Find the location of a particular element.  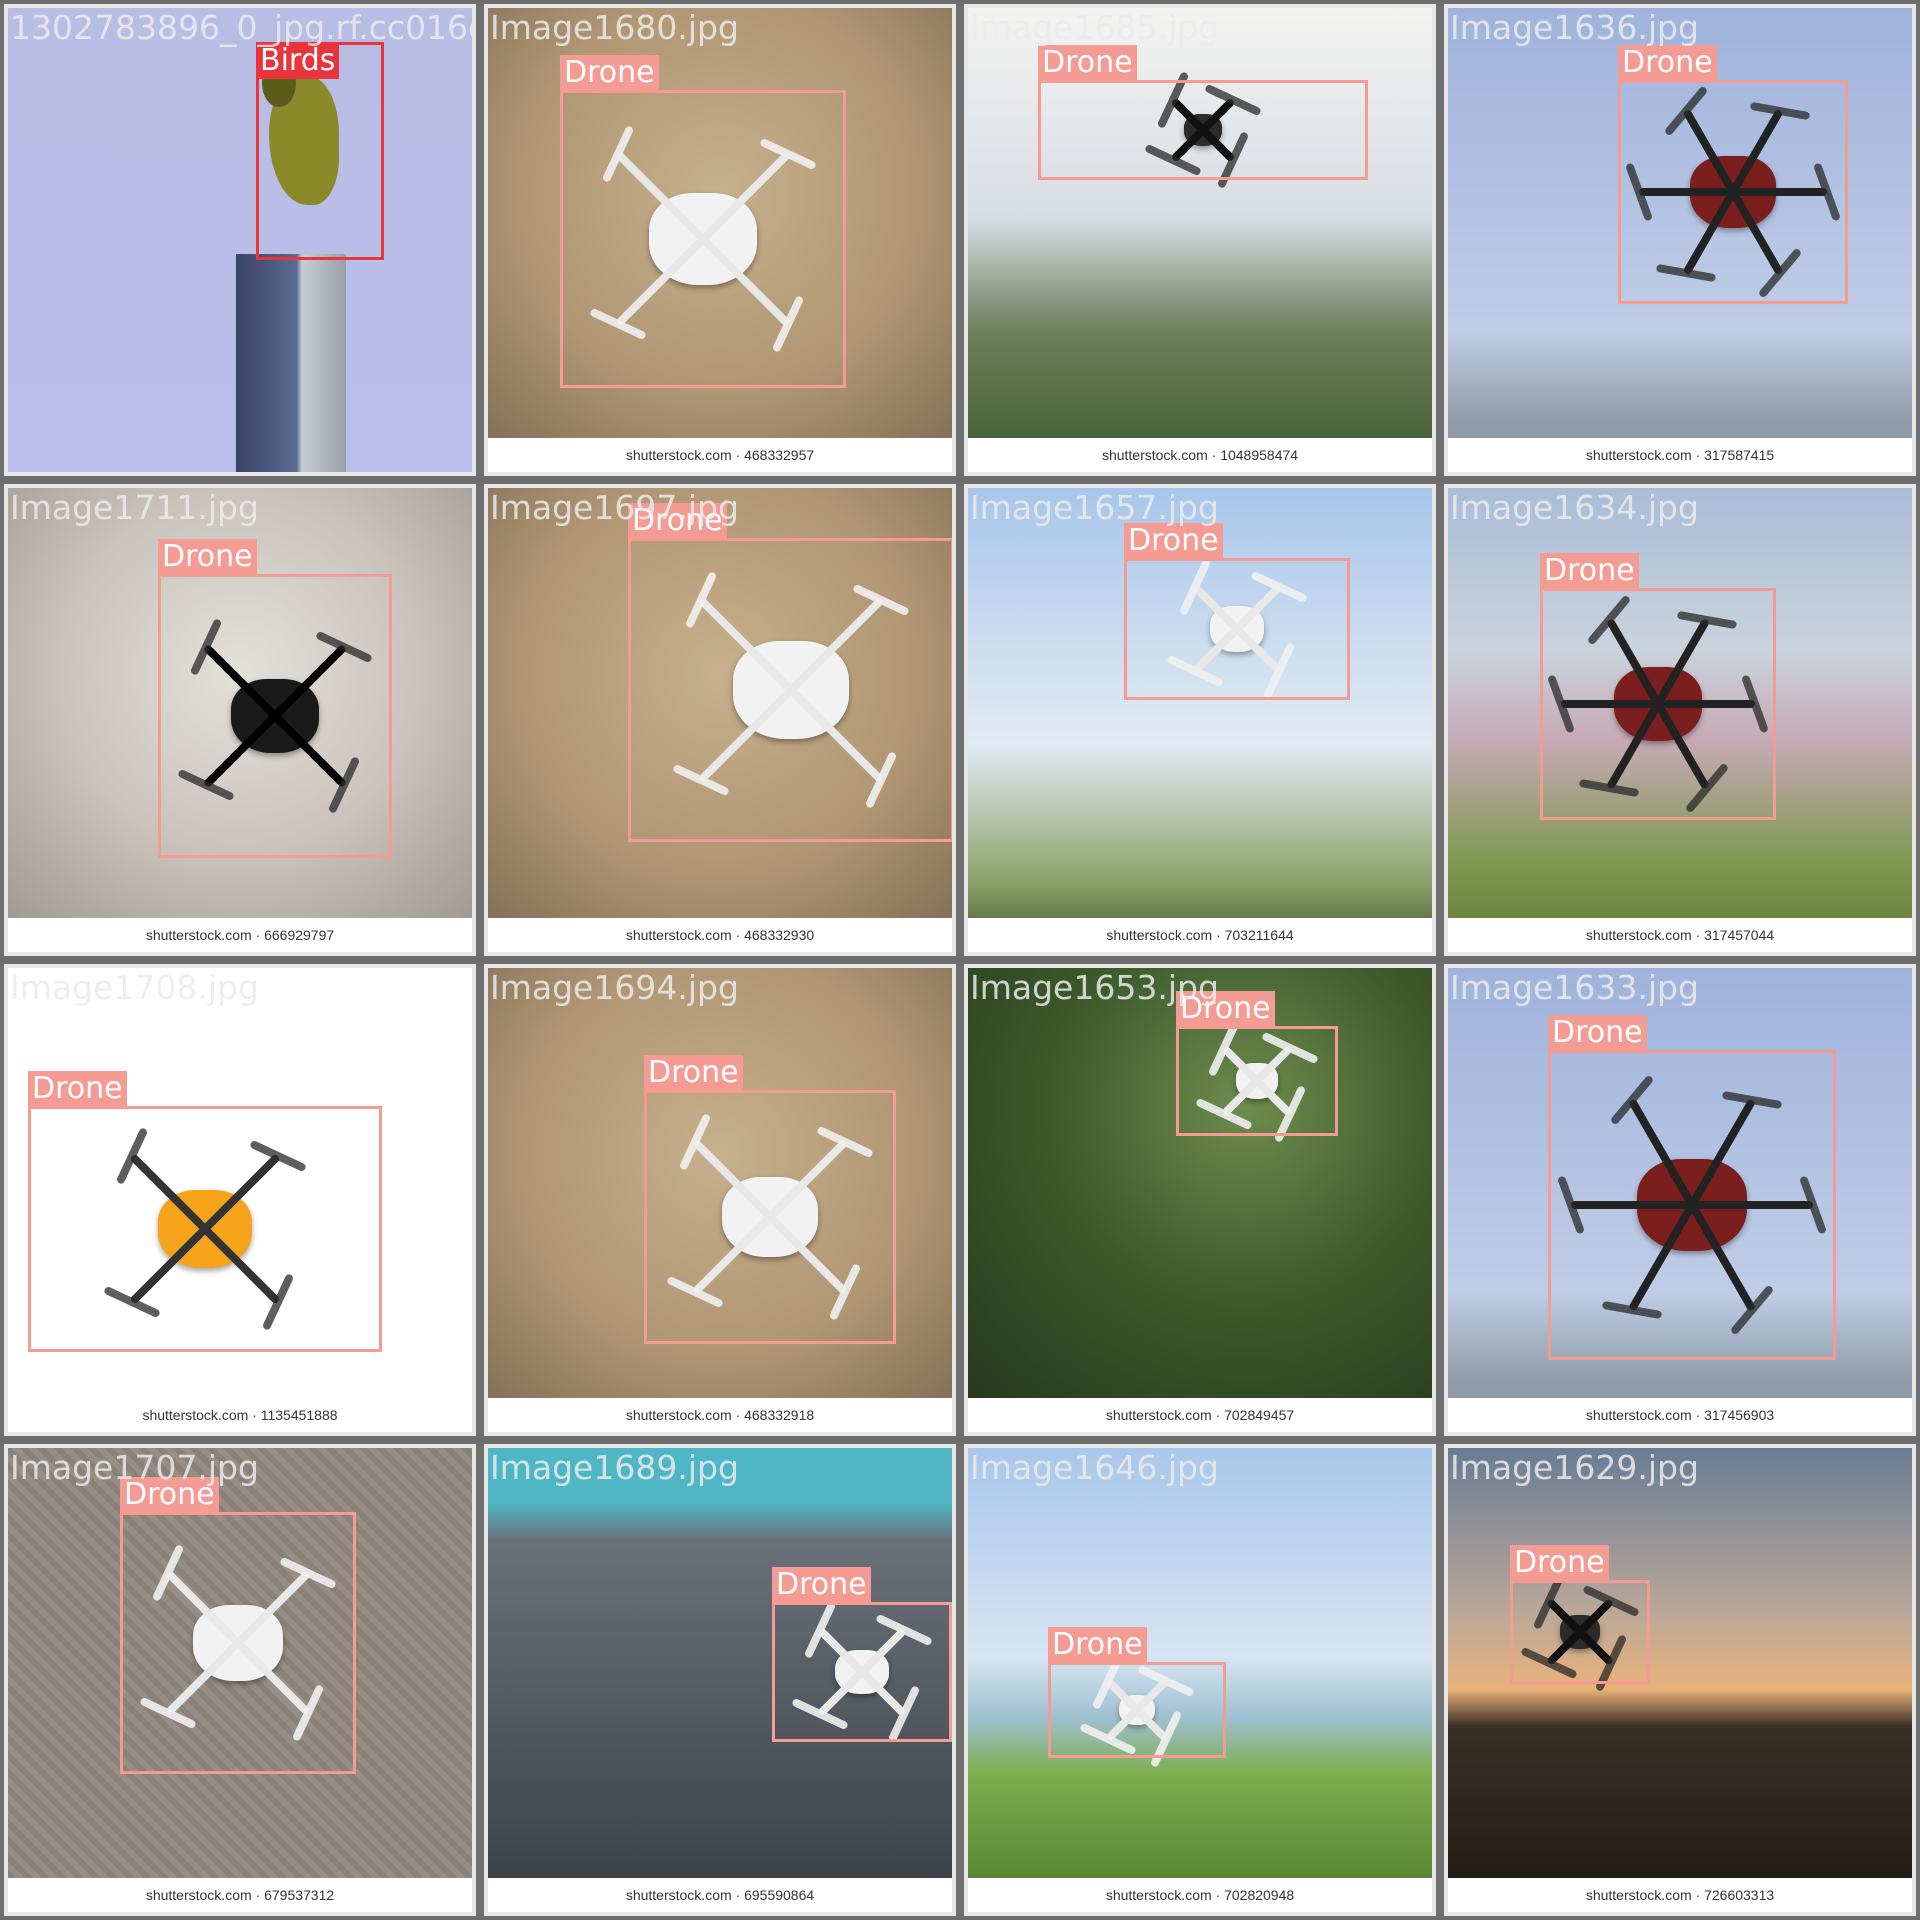

stock-watermark-footer: shutterstock.com · 468332918 is located at coordinates (720, 1415).